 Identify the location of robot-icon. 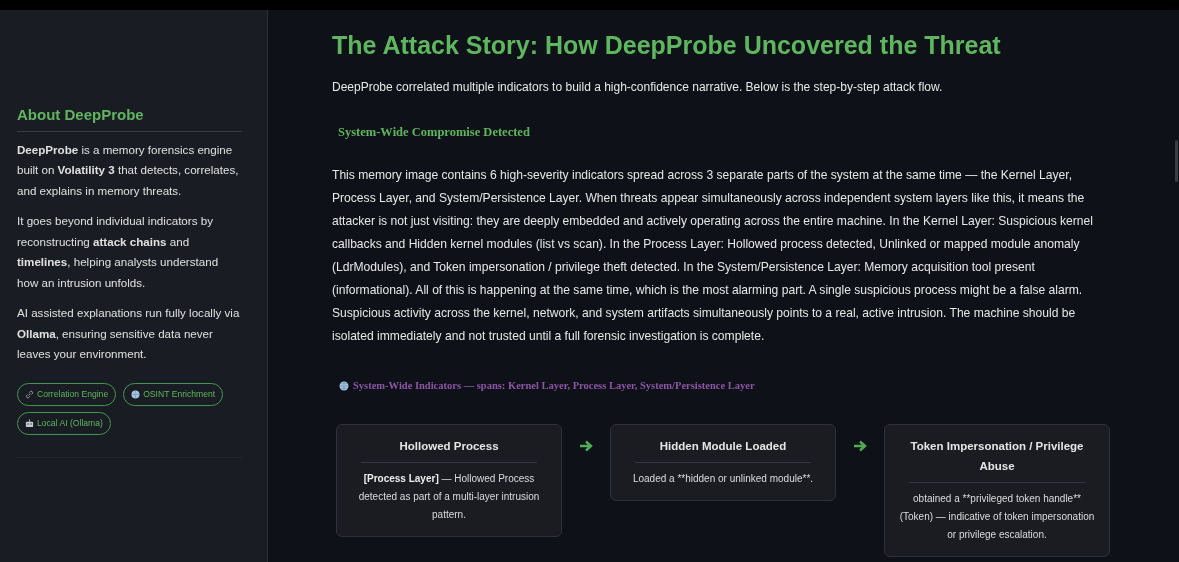
(29, 423).